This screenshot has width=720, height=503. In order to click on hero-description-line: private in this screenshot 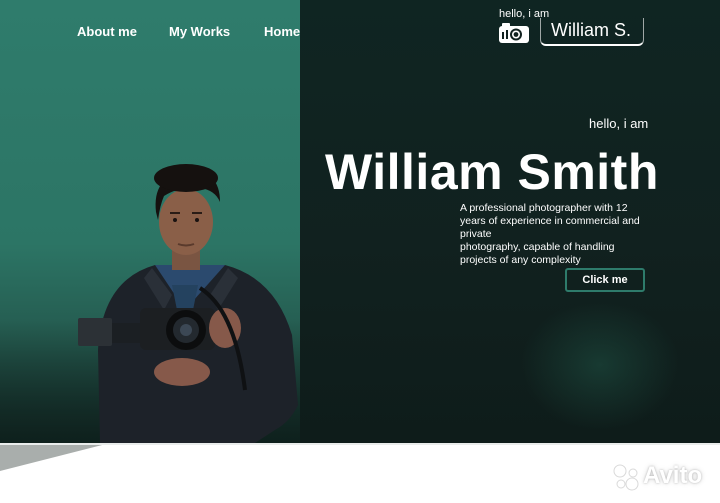, I will do `click(476, 234)`.